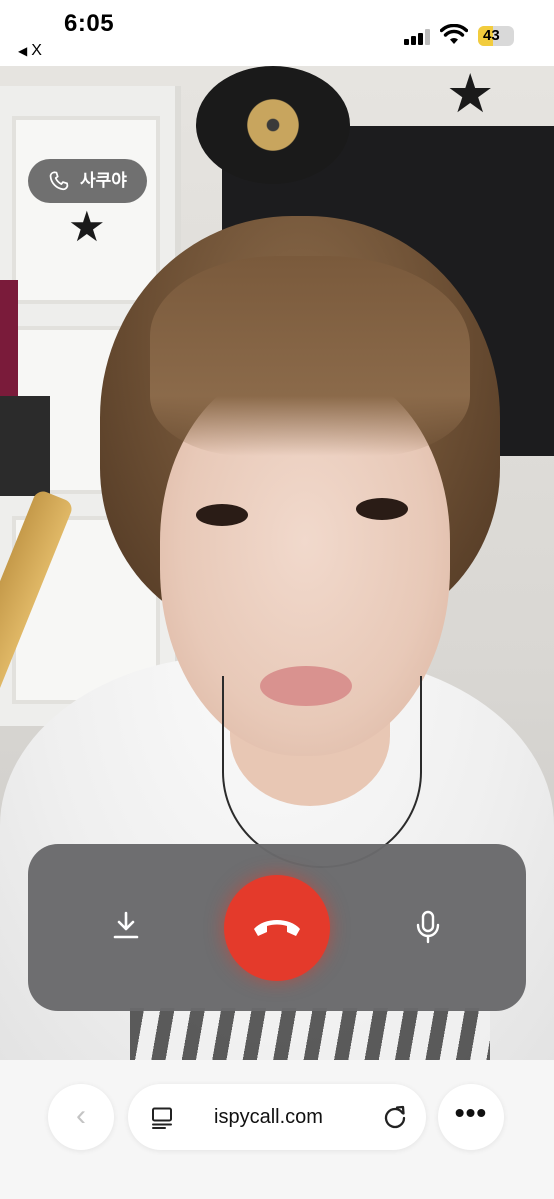  I want to click on video-pink-poster, so click(9, 345).